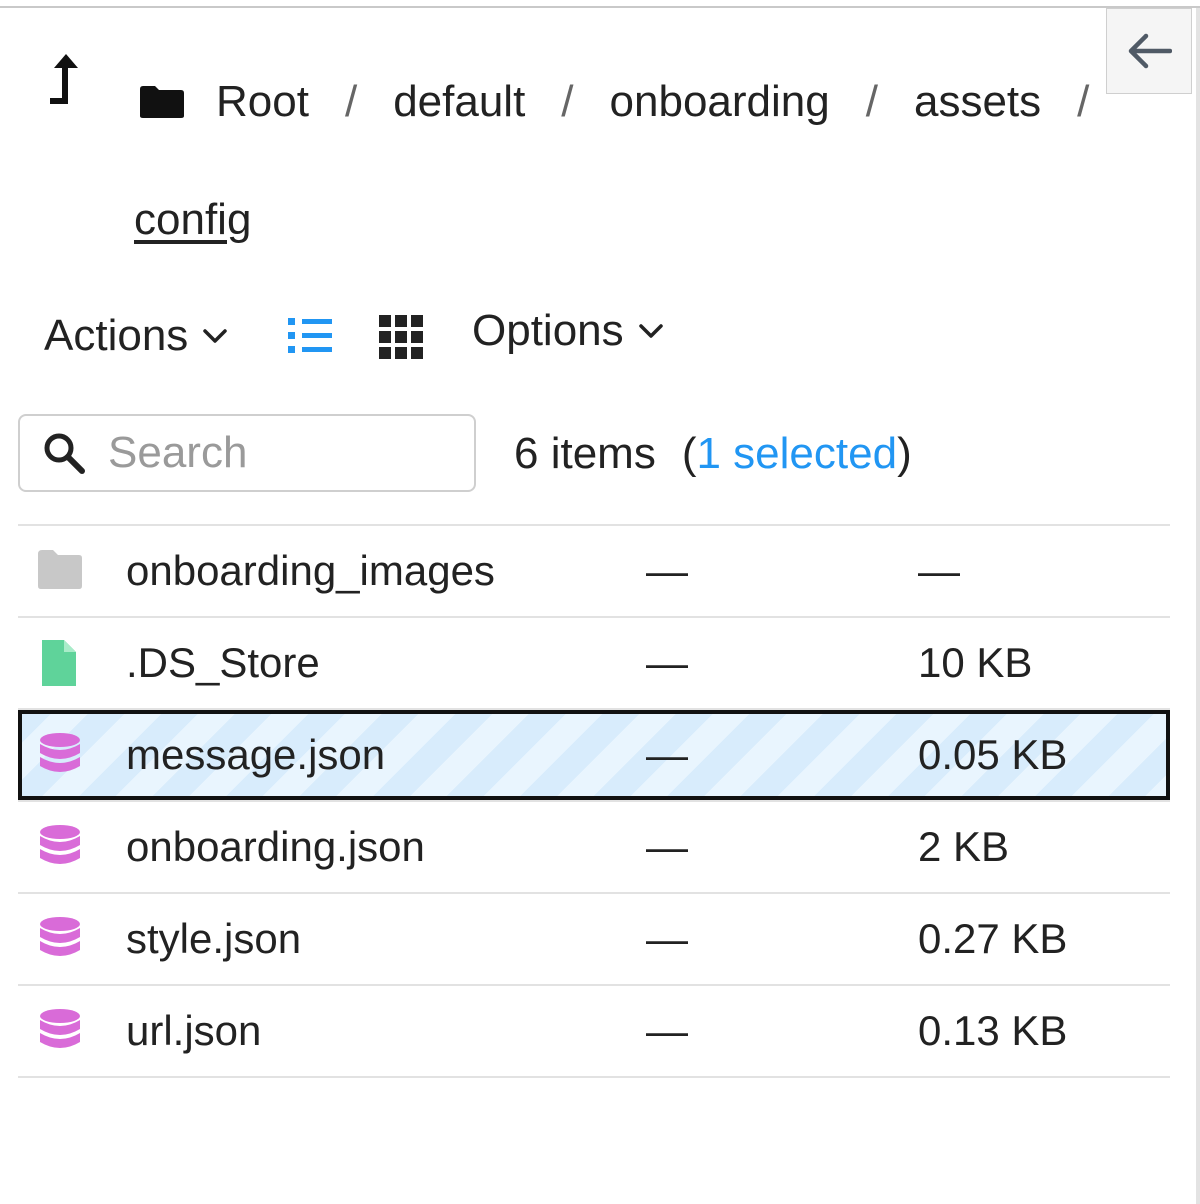 The image size is (1200, 1204). Describe the element at coordinates (459, 102) in the screenshot. I see `breadcrumb-default: default` at that location.